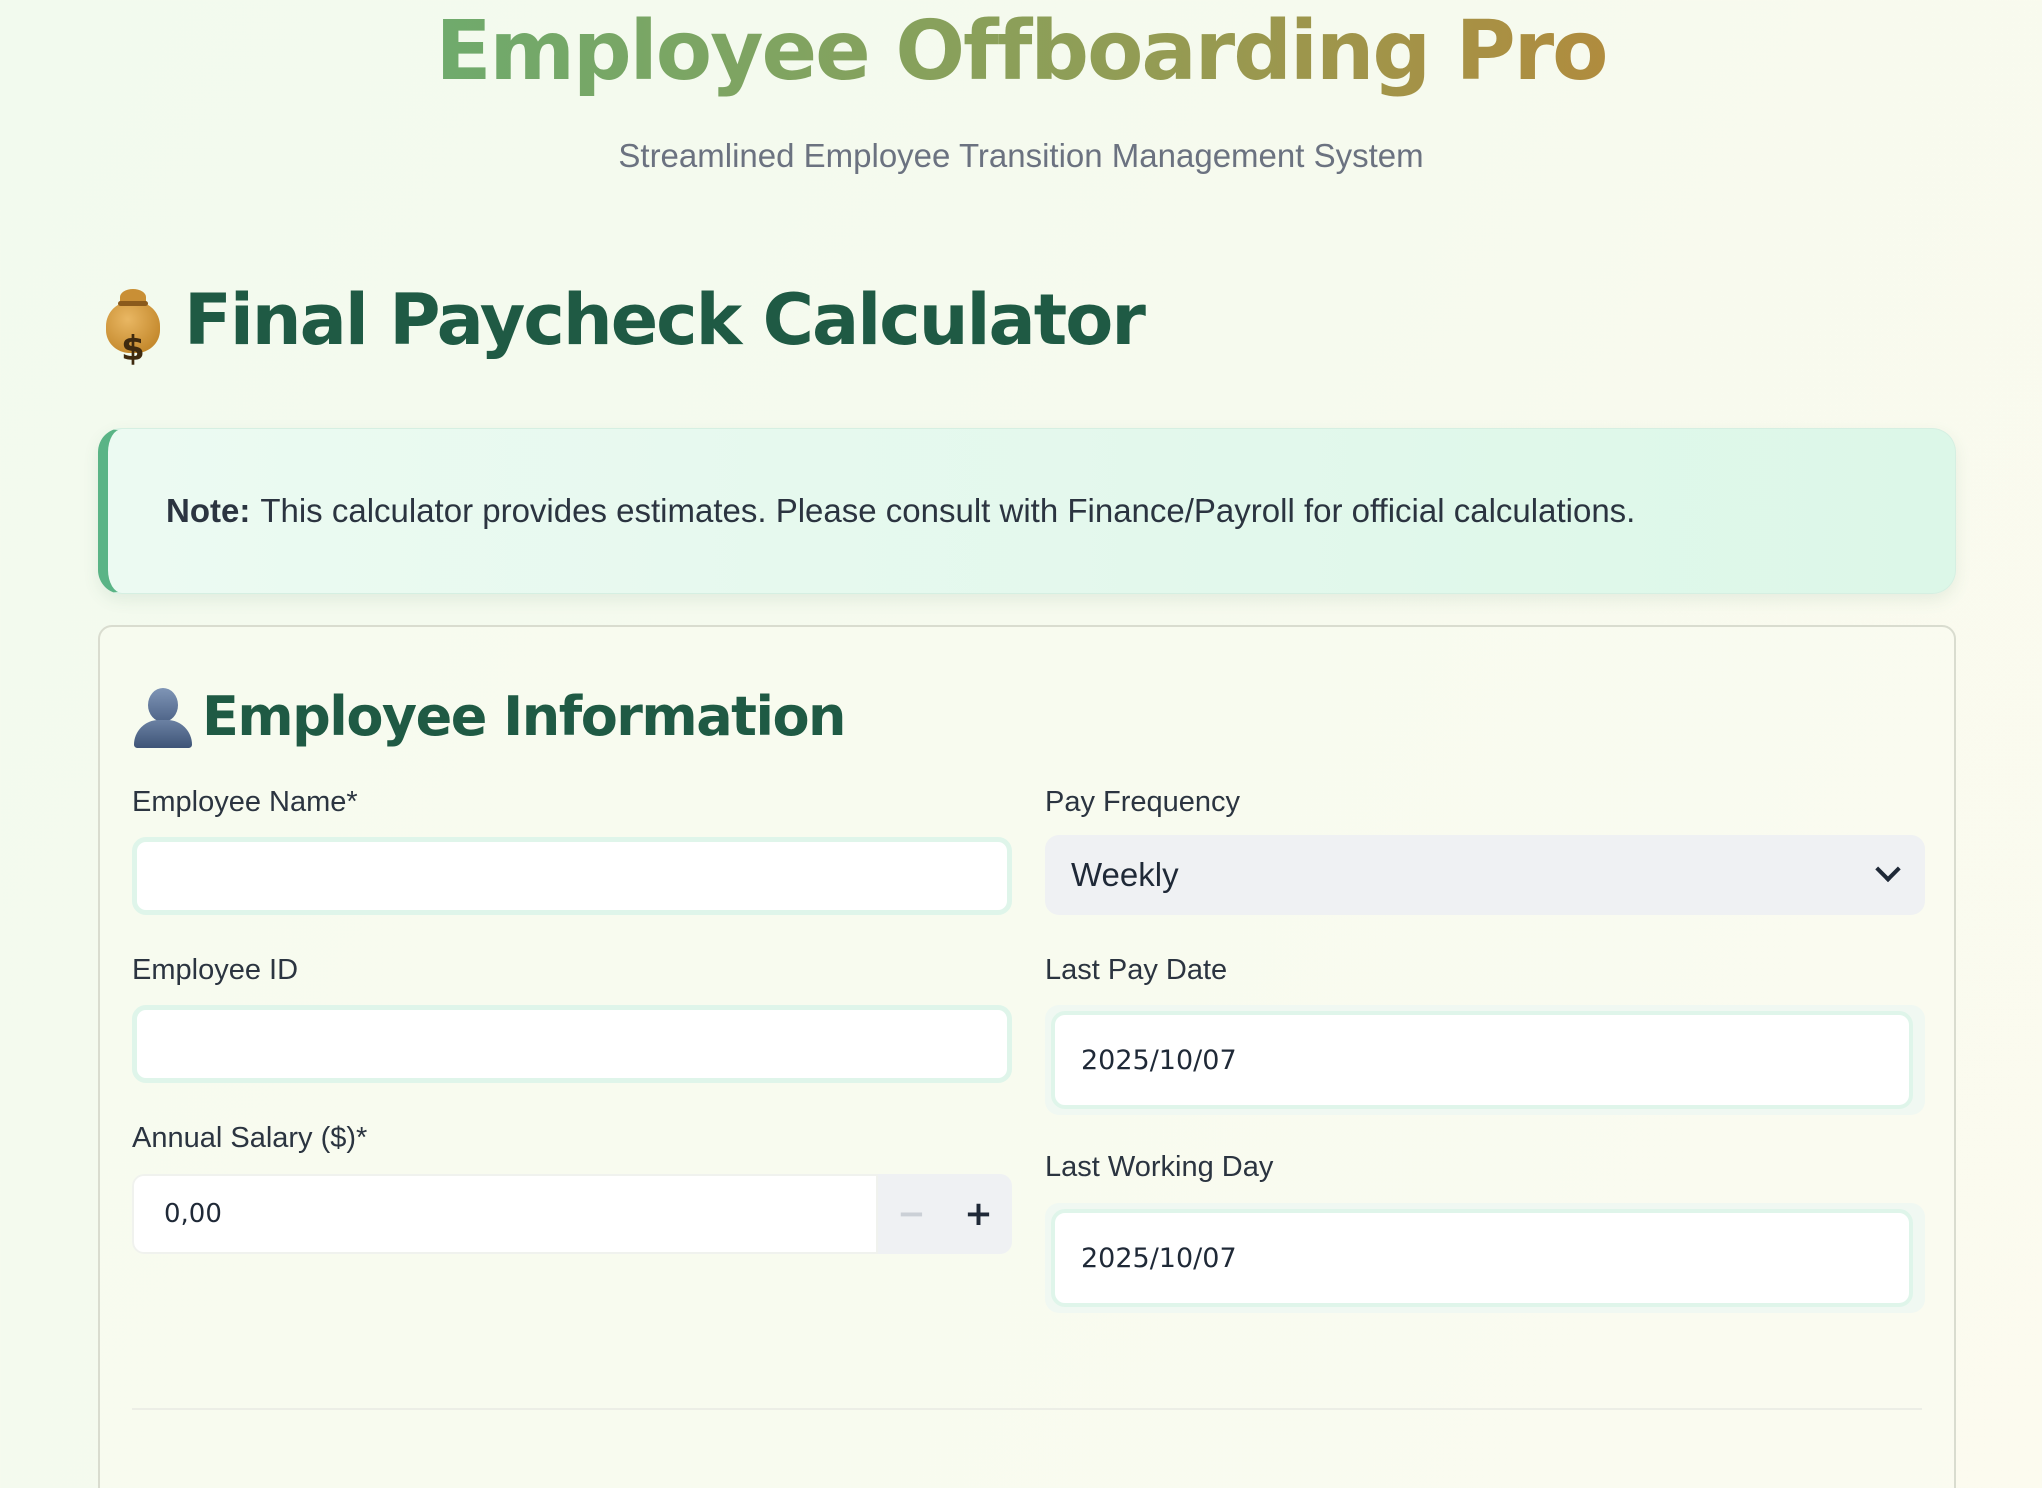  I want to click on employee-id-label: Employee ID, so click(215, 970).